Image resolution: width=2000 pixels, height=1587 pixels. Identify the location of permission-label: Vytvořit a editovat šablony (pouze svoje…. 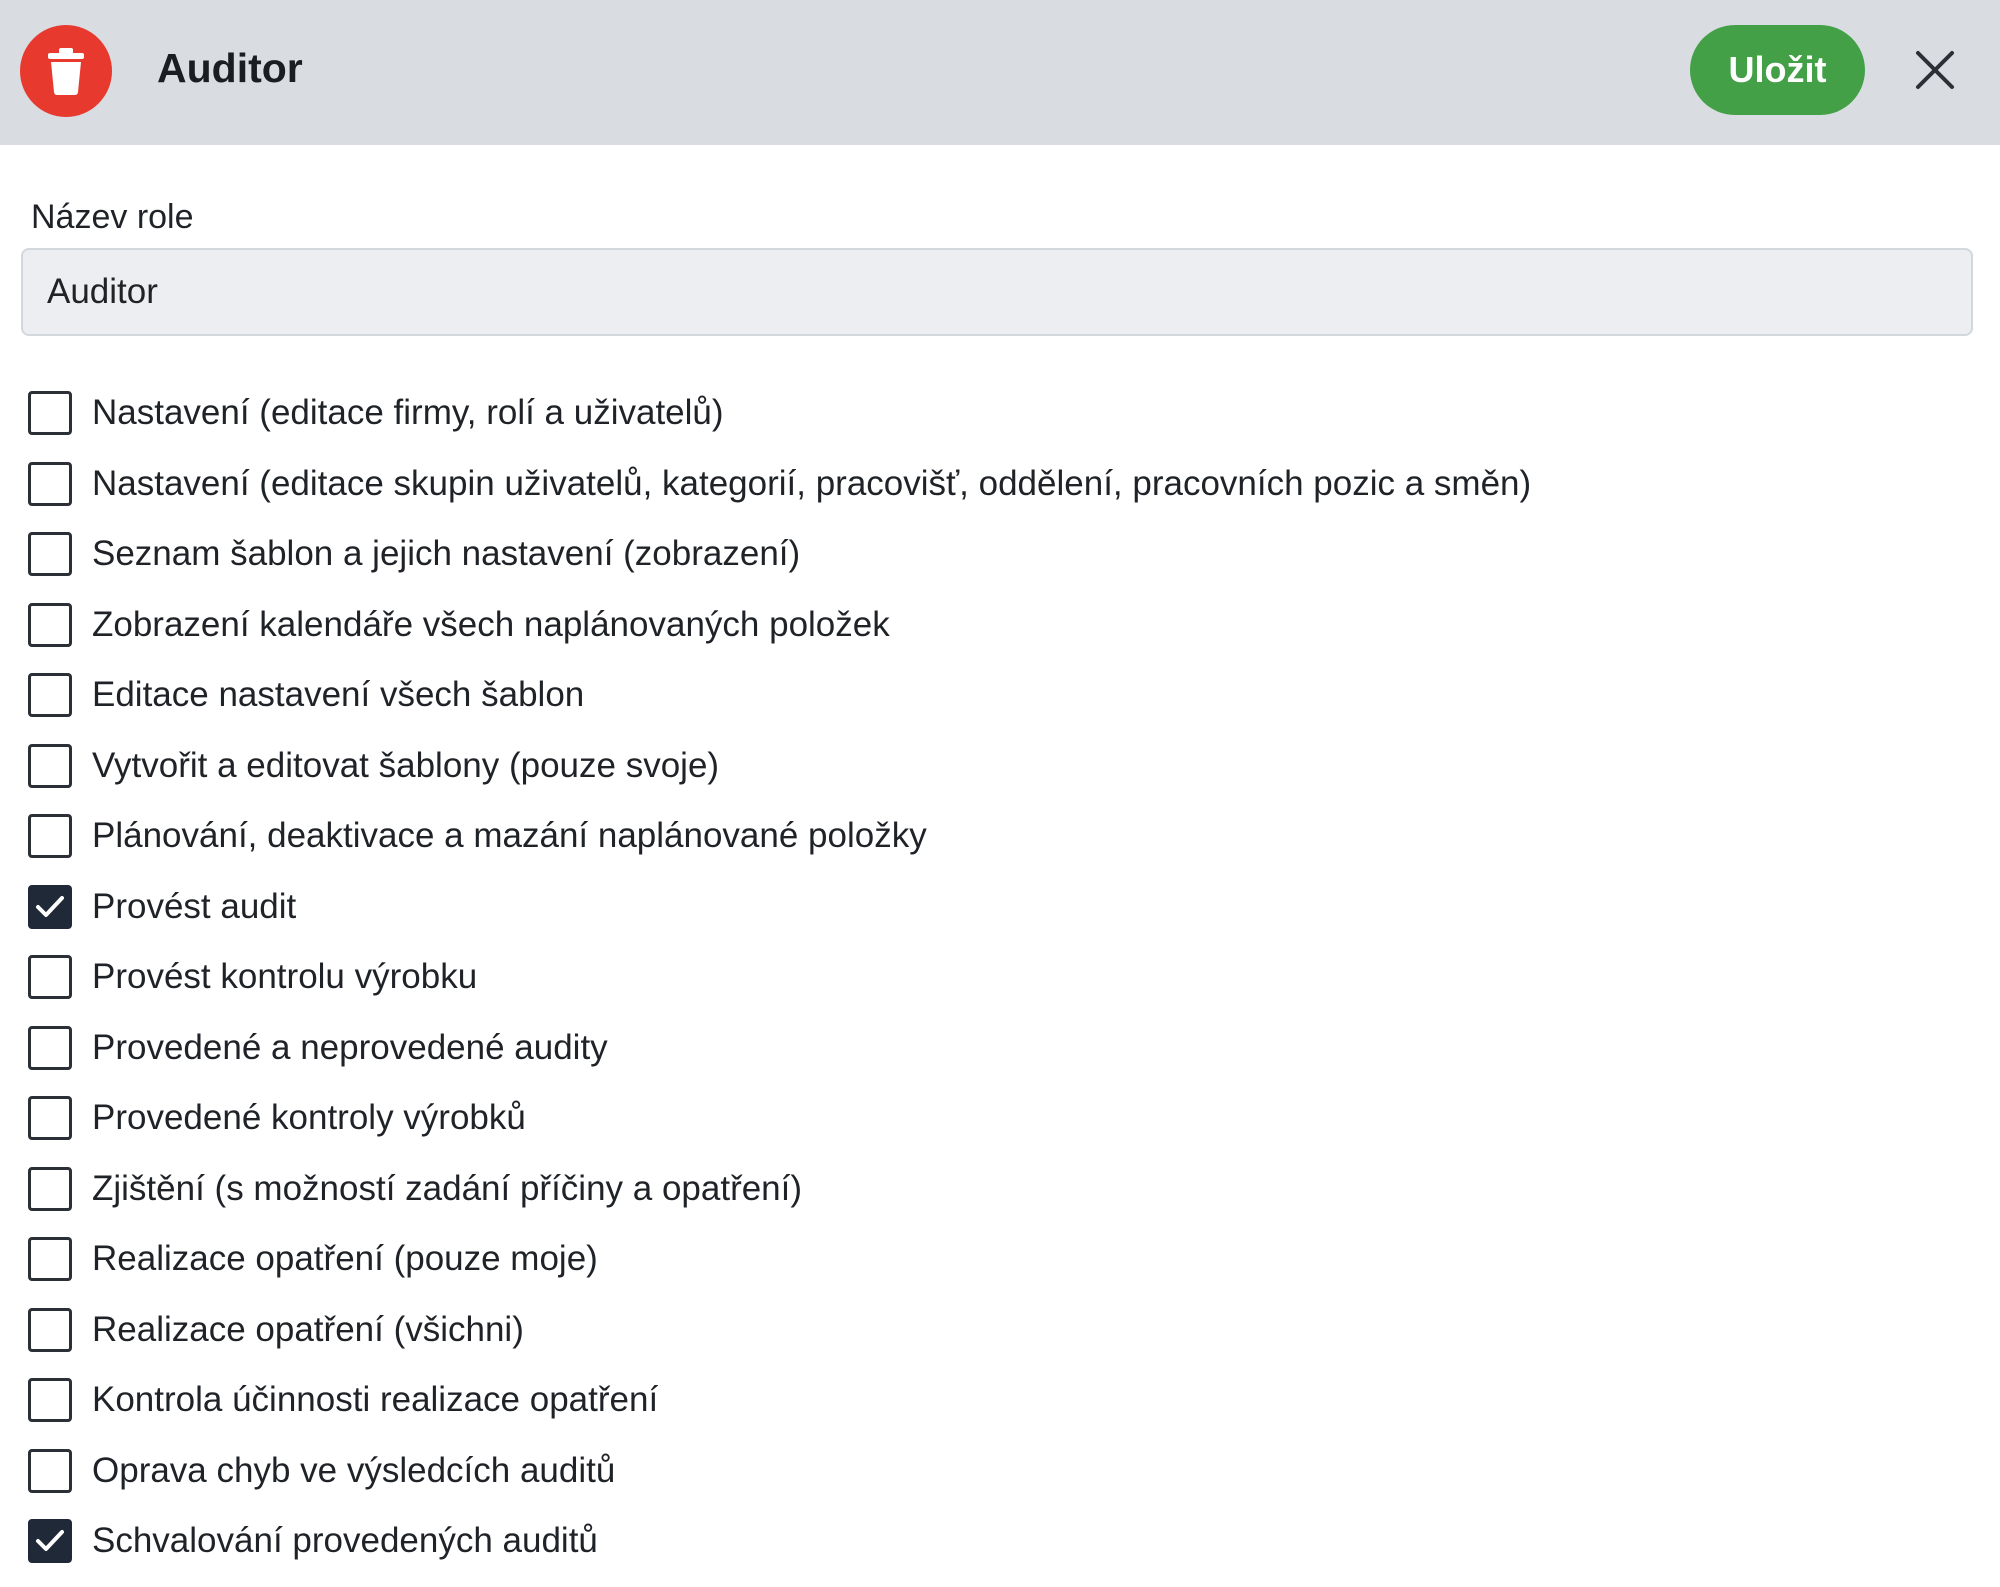
(406, 765).